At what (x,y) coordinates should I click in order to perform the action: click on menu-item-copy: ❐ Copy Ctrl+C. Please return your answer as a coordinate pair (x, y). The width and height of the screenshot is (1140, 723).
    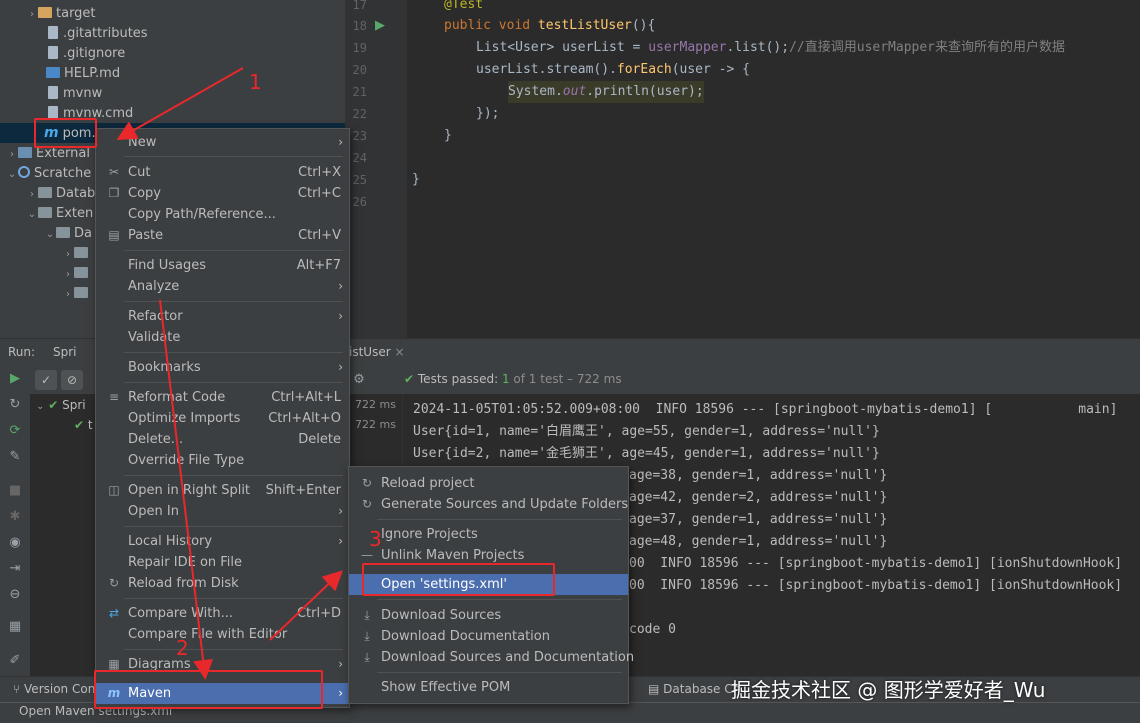
    Looking at the image, I should click on (222, 193).